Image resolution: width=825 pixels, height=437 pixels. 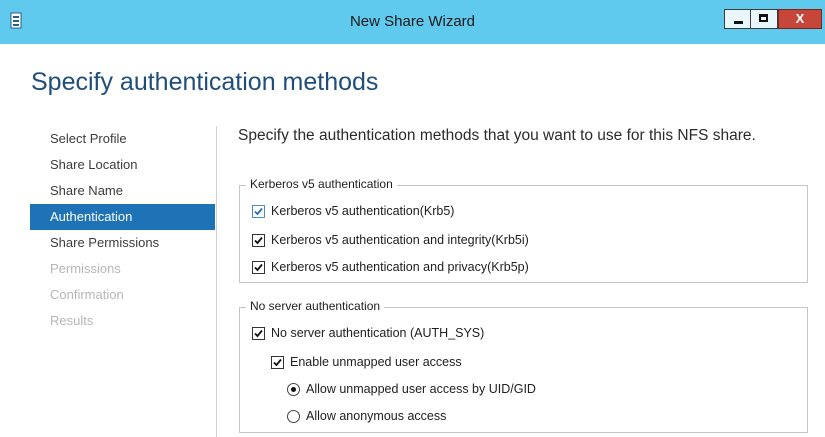 I want to click on nav-item-confirmation: Confirmation, so click(x=87, y=294).